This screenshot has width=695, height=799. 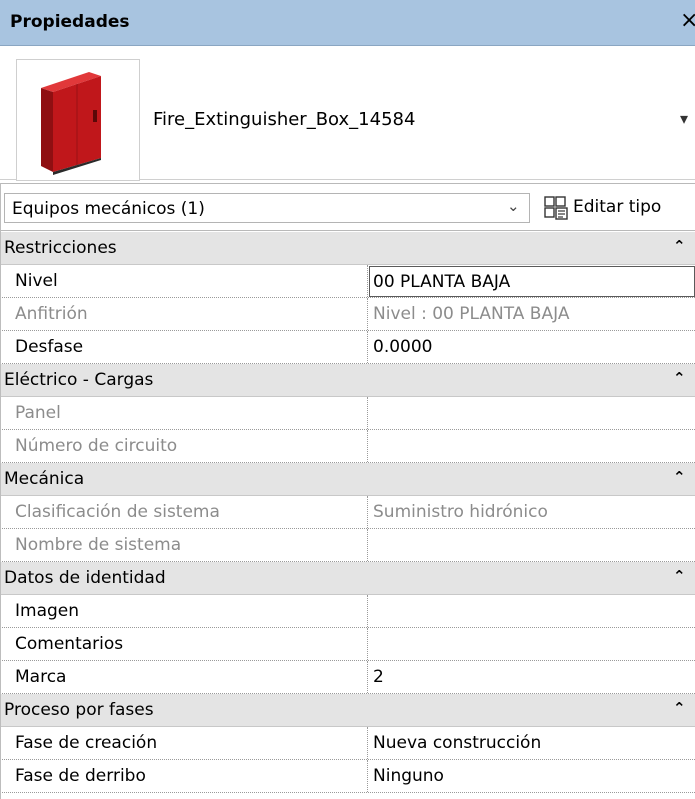 What do you see at coordinates (108, 209) in the screenshot?
I see `category-selected-label: Equipos mecánicos (1)` at bounding box center [108, 209].